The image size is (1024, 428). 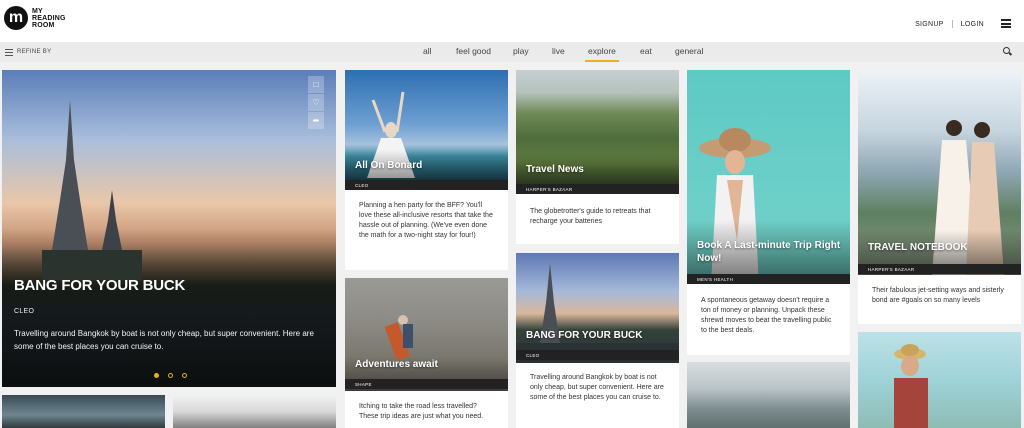 What do you see at coordinates (1008, 51) in the screenshot?
I see `search-icon` at bounding box center [1008, 51].